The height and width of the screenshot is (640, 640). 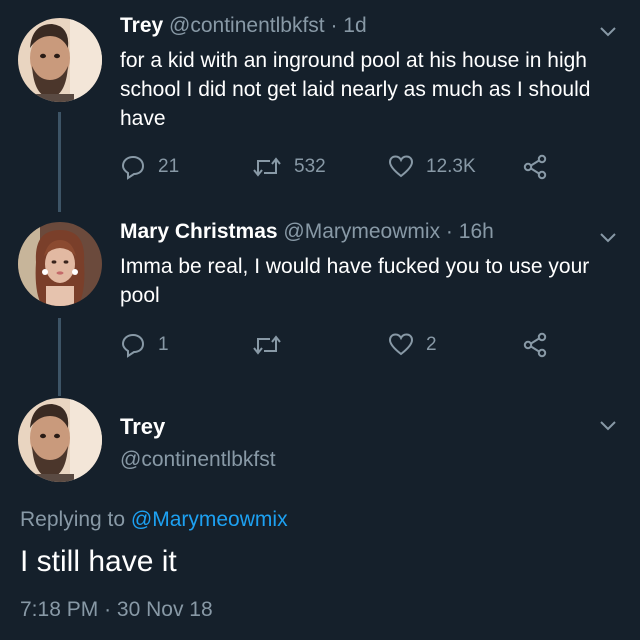 I want to click on tweet-date: 30 Nov 18, so click(x=165, y=609).